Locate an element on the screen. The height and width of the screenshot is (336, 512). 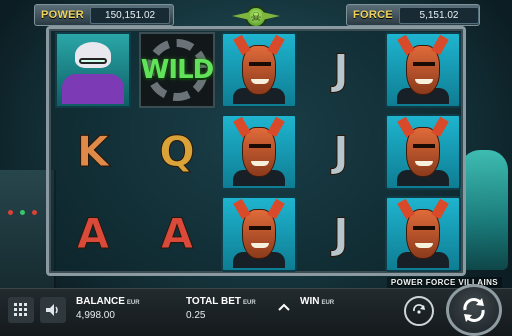
grid-icon is located at coordinates (21, 310).